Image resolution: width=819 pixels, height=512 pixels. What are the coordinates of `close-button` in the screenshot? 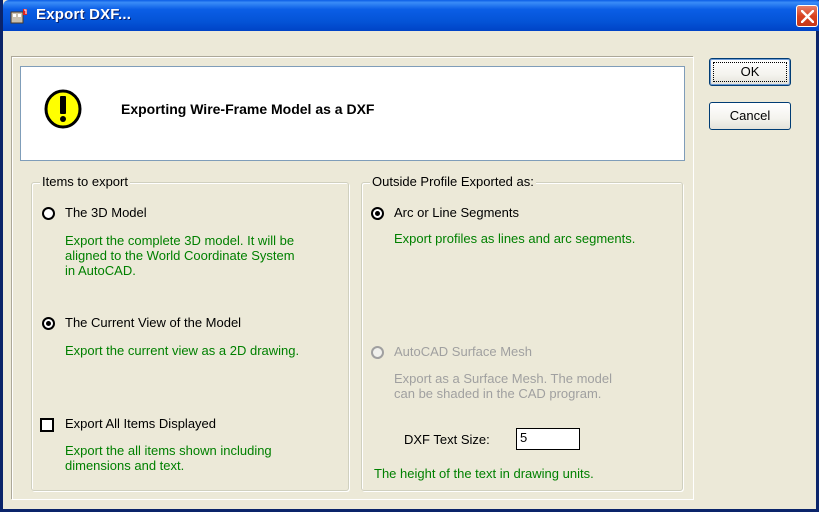 It's located at (807, 16).